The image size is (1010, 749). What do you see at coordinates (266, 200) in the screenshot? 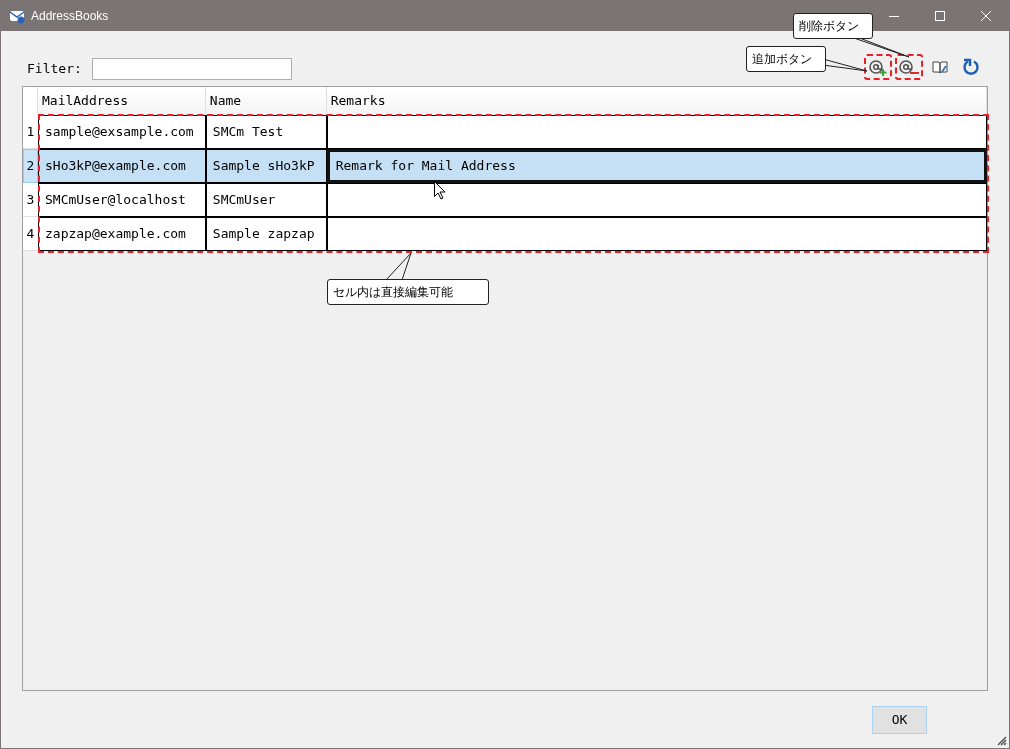
I see `table-cell: SMCmUser` at bounding box center [266, 200].